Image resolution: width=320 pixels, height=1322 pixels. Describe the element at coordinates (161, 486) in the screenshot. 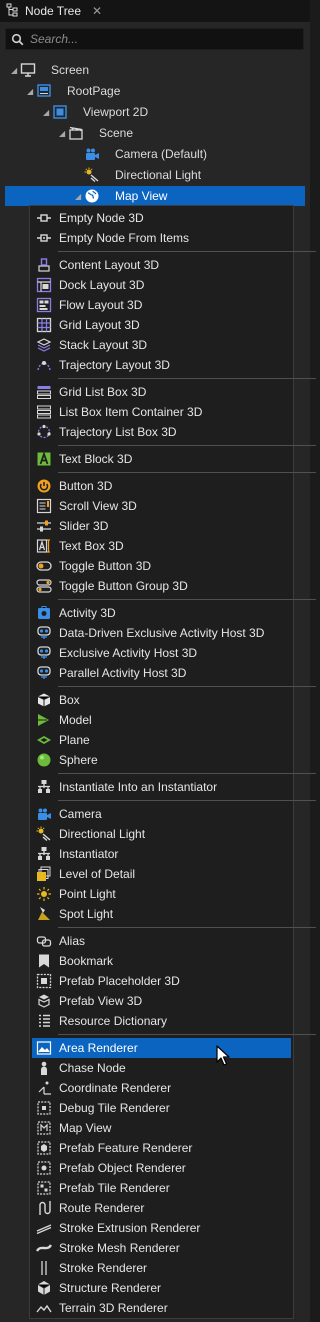

I see `menu-item-button-3d: Button 3D` at that location.